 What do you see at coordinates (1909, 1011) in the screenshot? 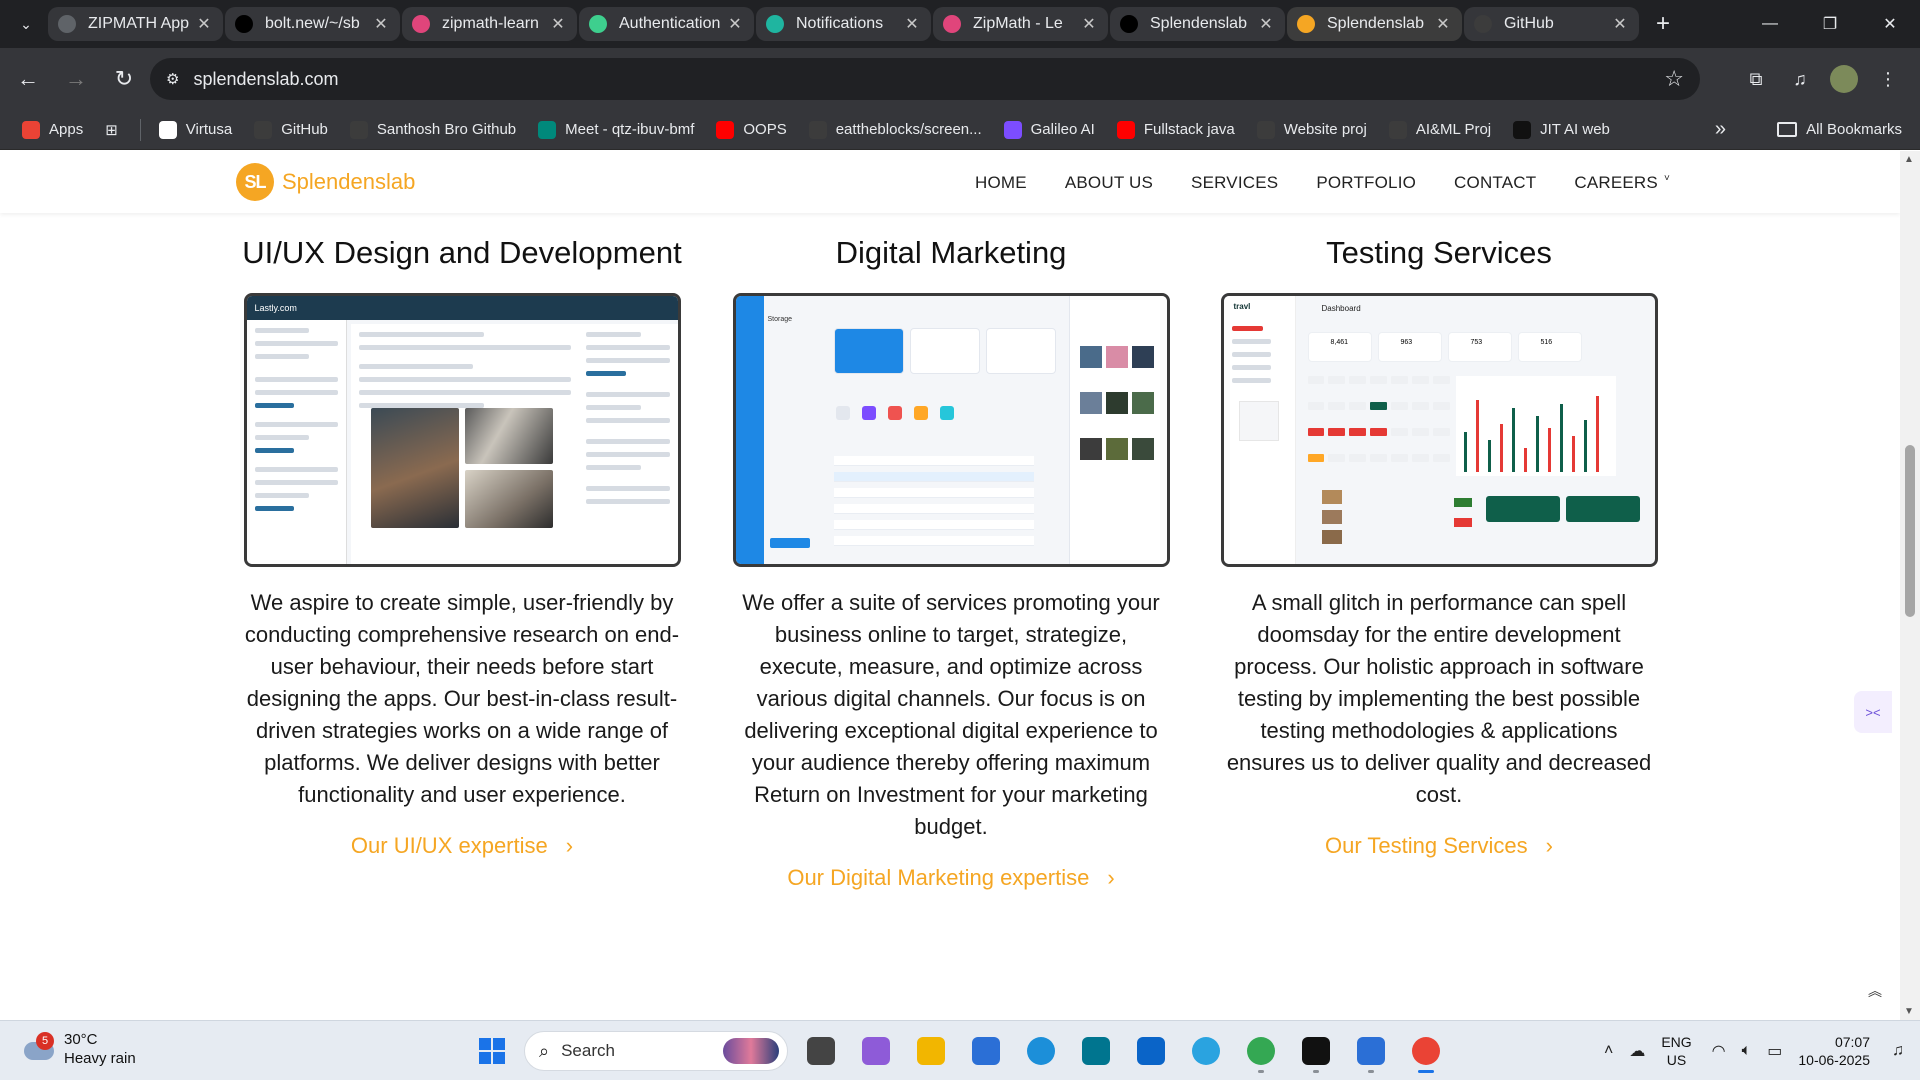
I see `scroll-down-arrow-icon: ▼` at bounding box center [1909, 1011].